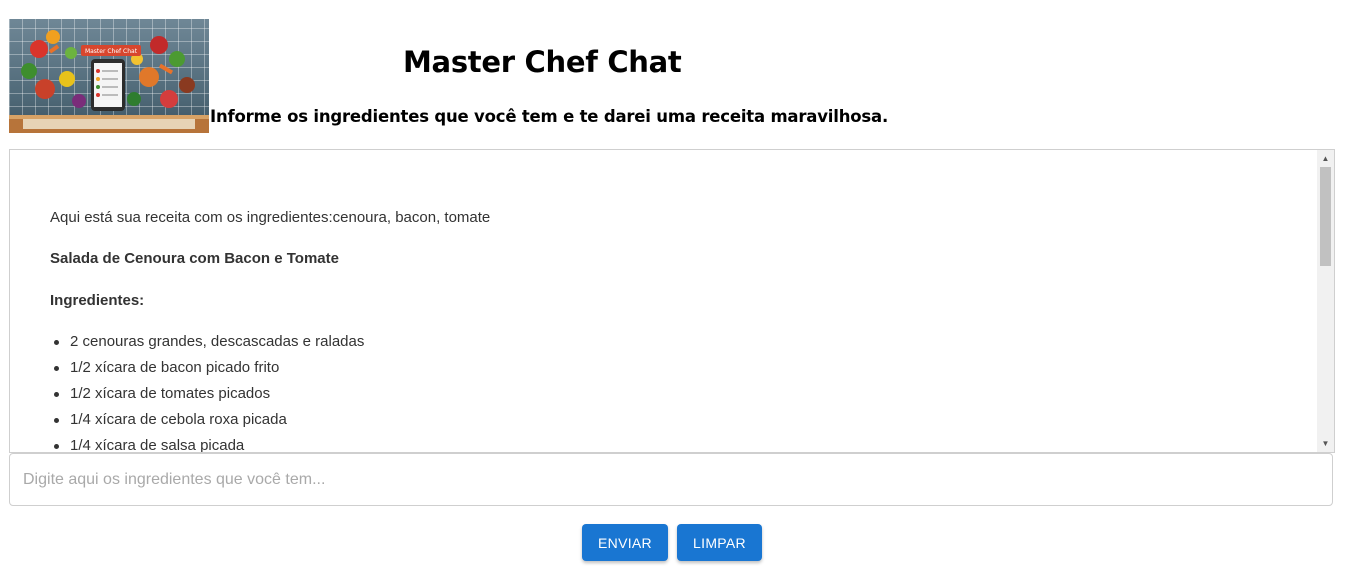 The width and height of the screenshot is (1346, 566). Describe the element at coordinates (207, 398) in the screenshot. I see `list-item: 1/2 xícara de tomates picados` at that location.